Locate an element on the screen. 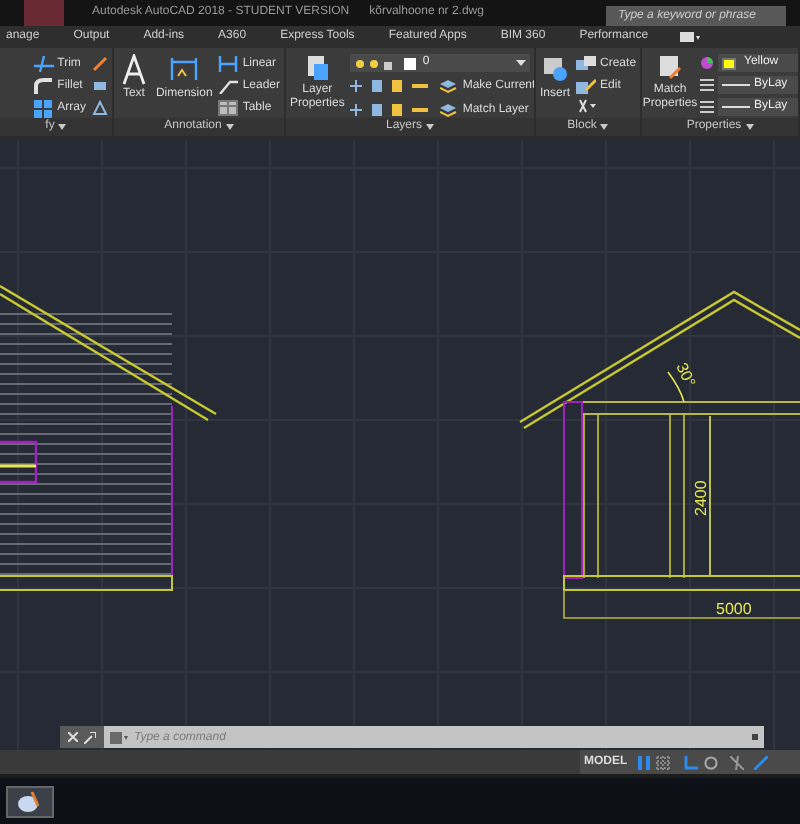 The height and width of the screenshot is (824, 800). triangle-icon is located at coordinates (100, 108).